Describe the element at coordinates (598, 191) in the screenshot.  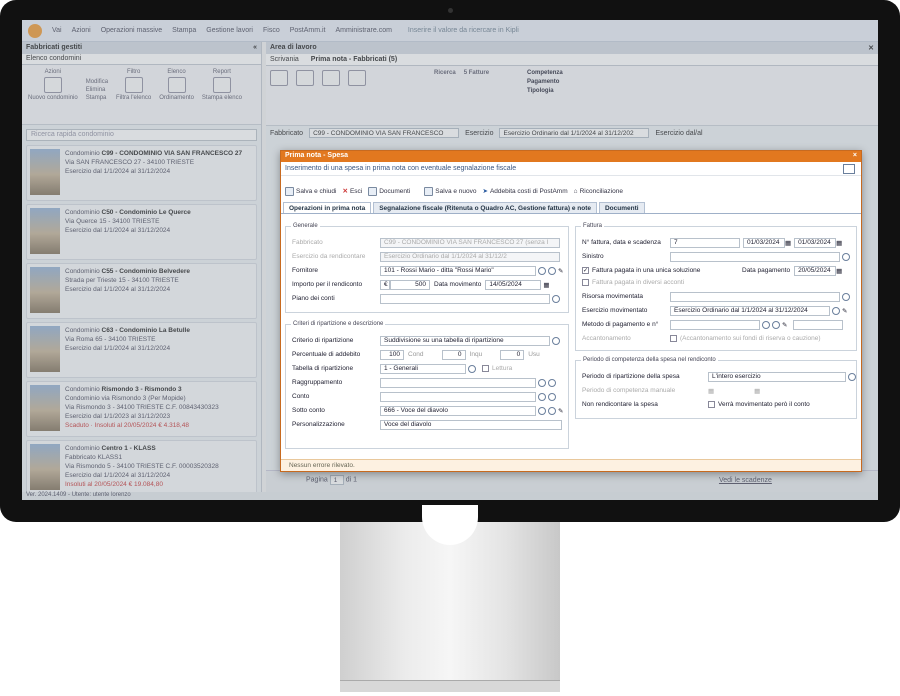
I see `riconciliazione-button: ⌂ Riconciliazione` at that location.